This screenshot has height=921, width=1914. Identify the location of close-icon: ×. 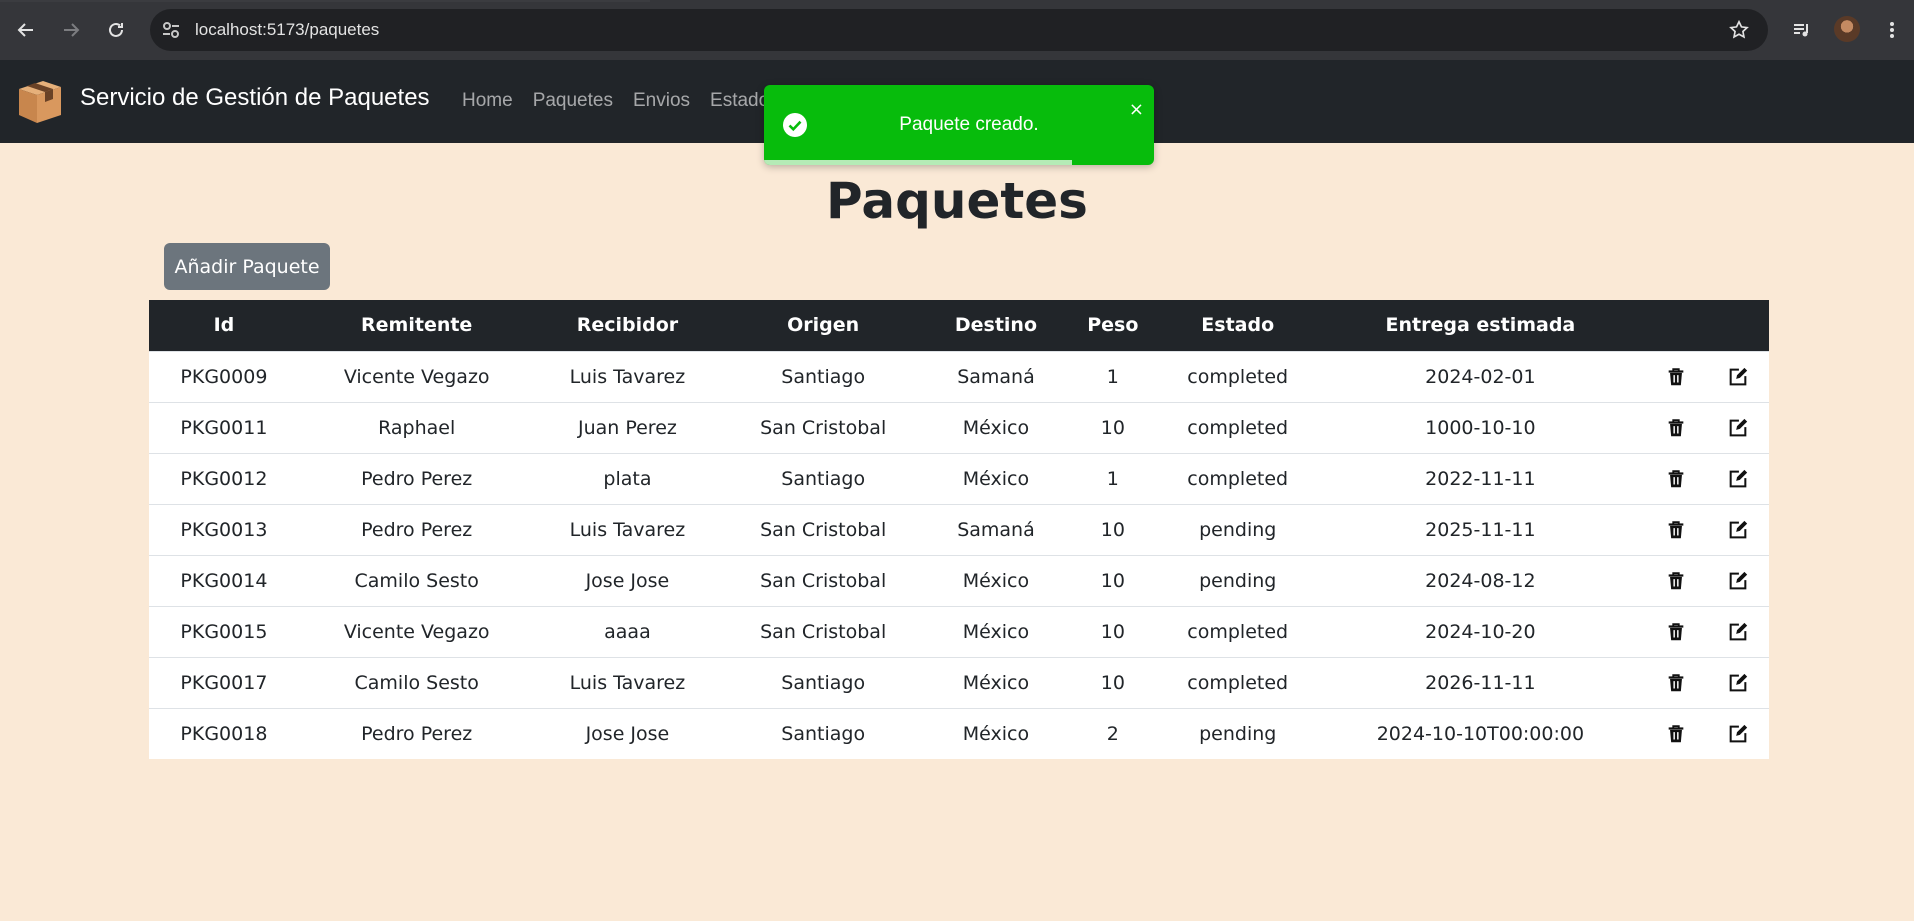
(1136, 110).